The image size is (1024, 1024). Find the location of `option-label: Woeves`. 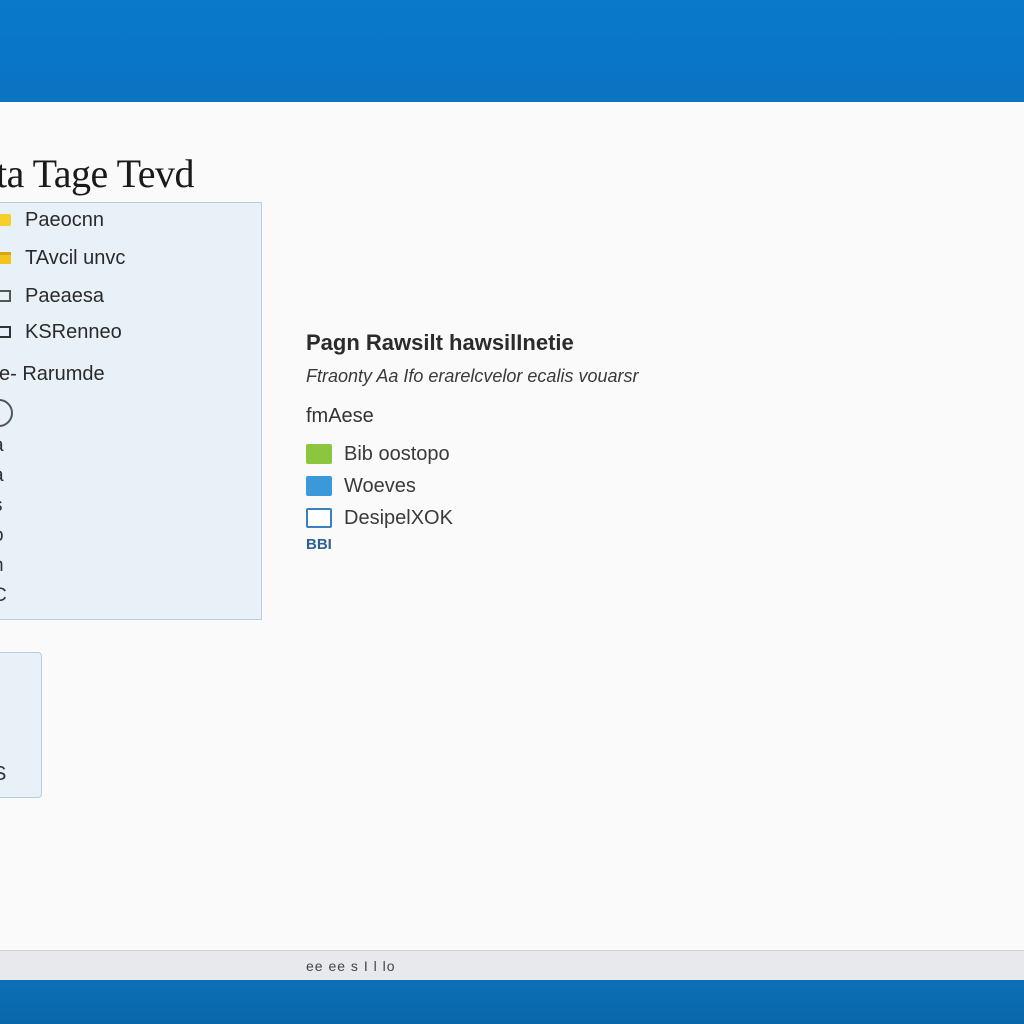

option-label: Woeves is located at coordinates (380, 485).